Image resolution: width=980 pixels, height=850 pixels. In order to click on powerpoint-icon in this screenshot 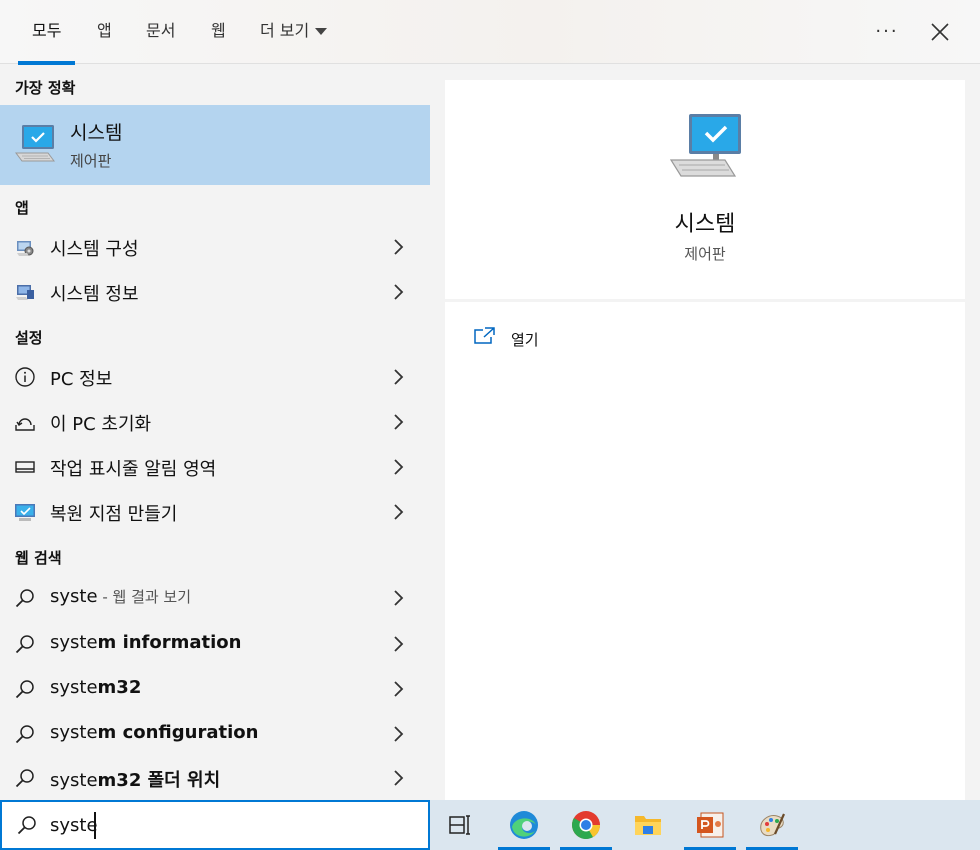, I will do `click(710, 825)`.